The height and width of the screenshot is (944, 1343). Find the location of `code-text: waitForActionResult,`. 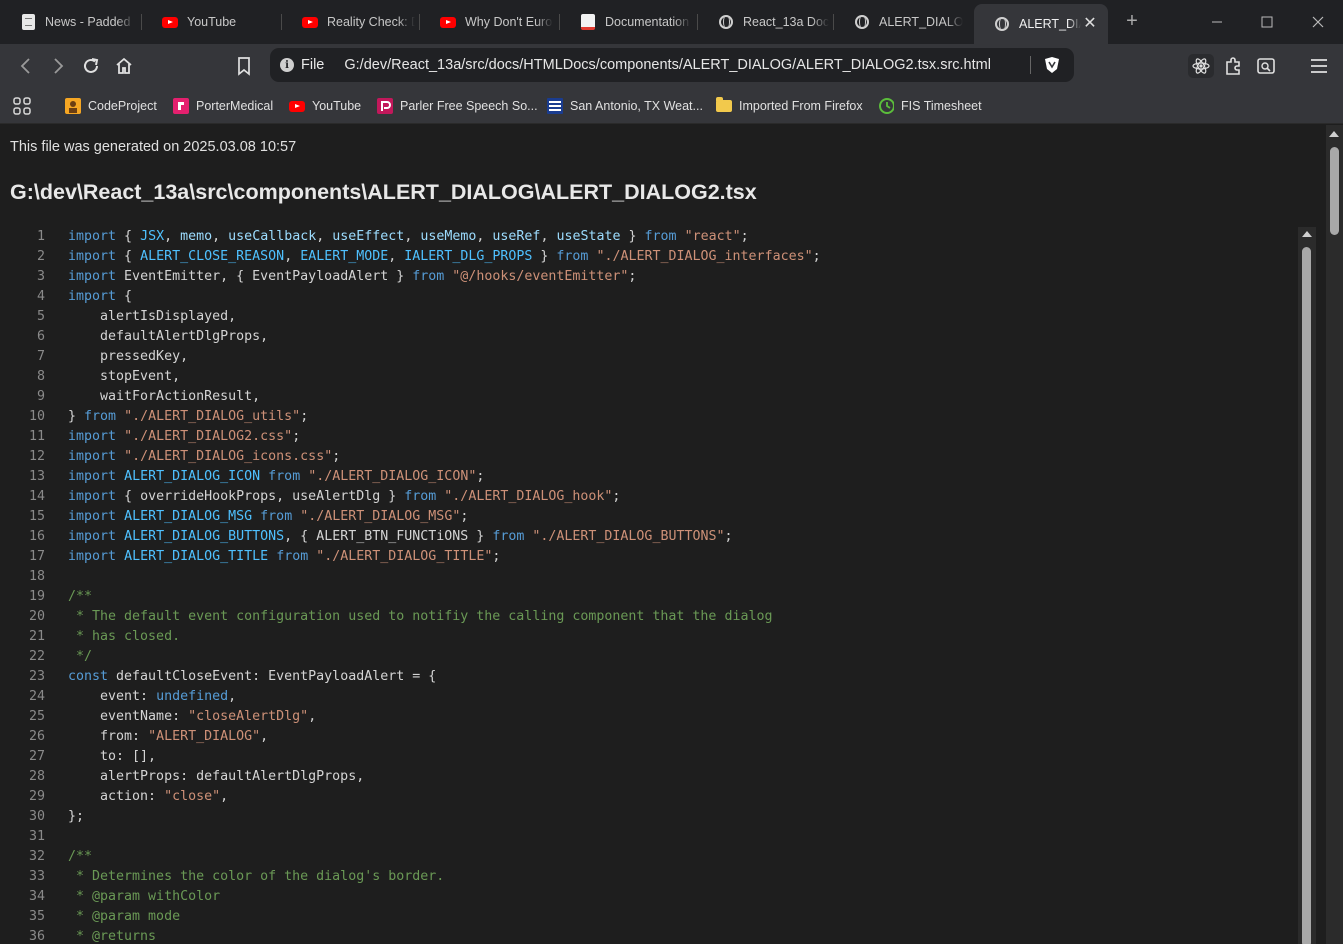

code-text: waitForActionResult, is located at coordinates (164, 396).